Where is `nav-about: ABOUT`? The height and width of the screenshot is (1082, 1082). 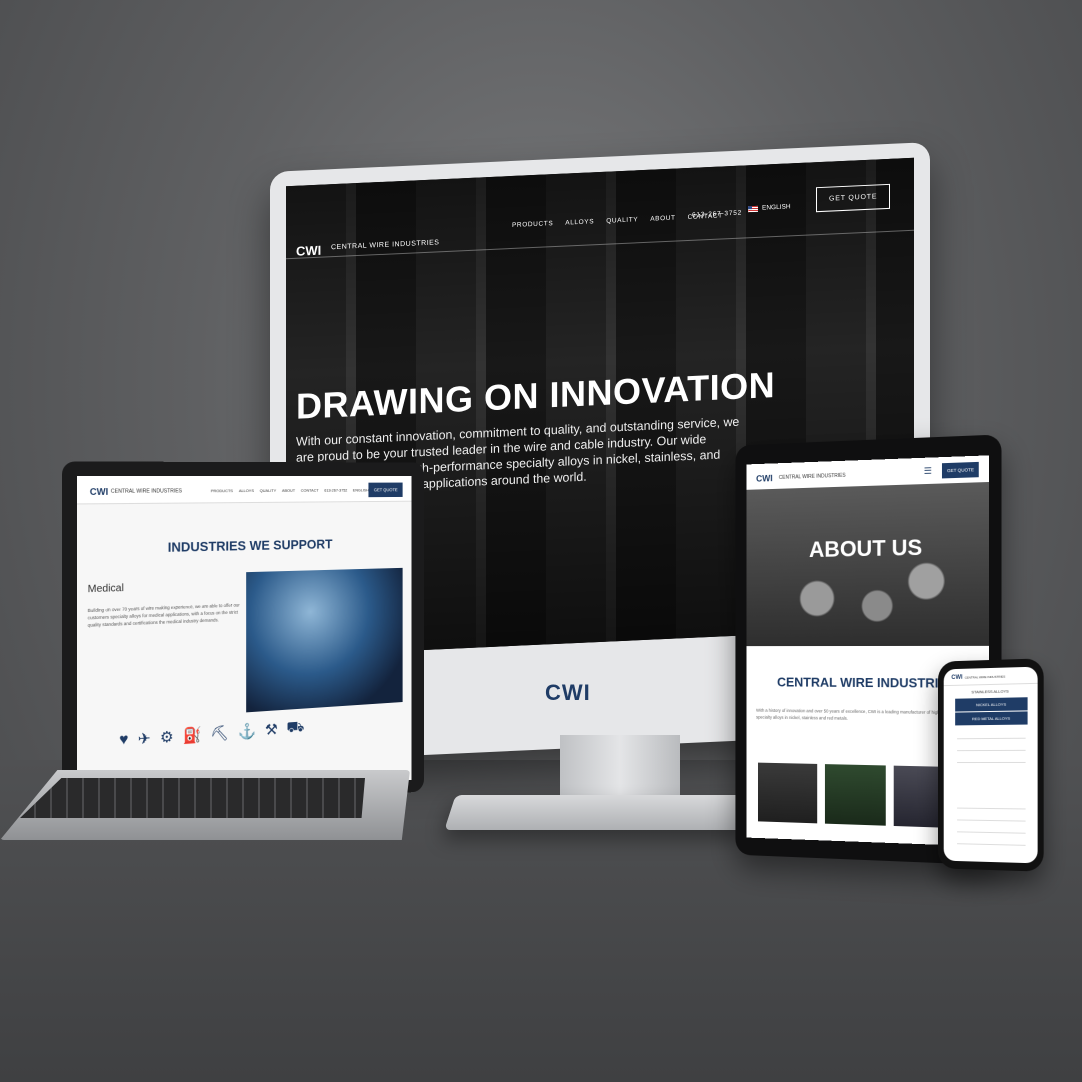 nav-about: ABOUT is located at coordinates (662, 219).